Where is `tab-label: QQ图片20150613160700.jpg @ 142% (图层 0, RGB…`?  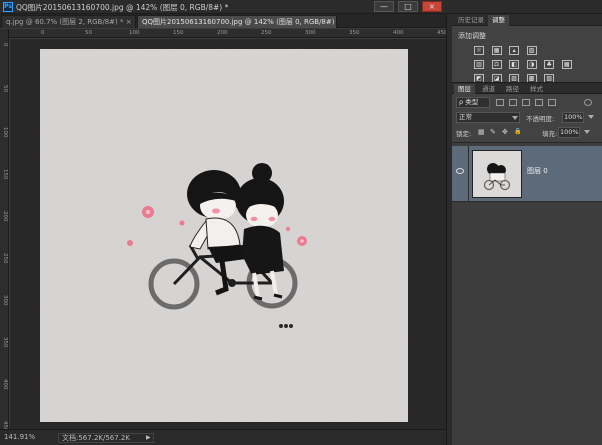 tab-label: QQ图片20150613160700.jpg @ 142% (图层 0, RGB… is located at coordinates (239, 22).